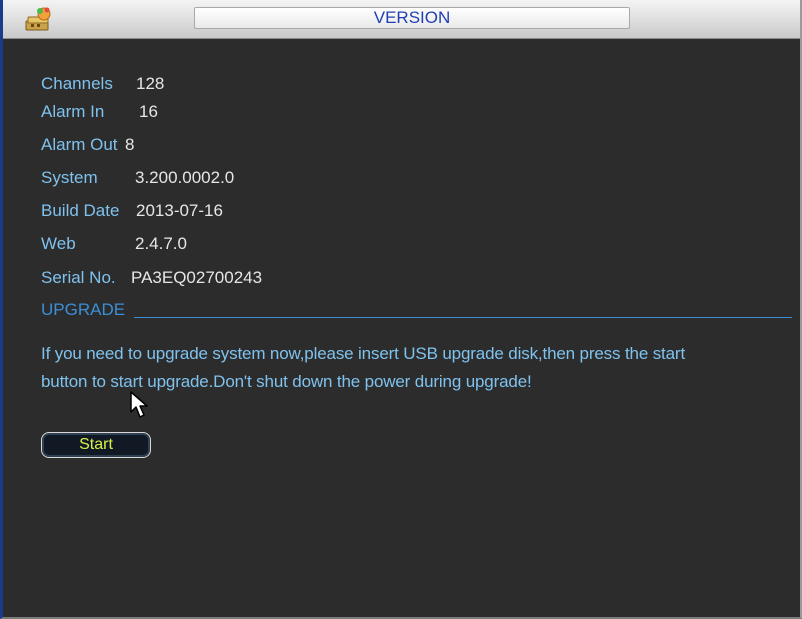 The height and width of the screenshot is (619, 802). Describe the element at coordinates (130, 144) in the screenshot. I see `alarm-out-value: 8` at that location.